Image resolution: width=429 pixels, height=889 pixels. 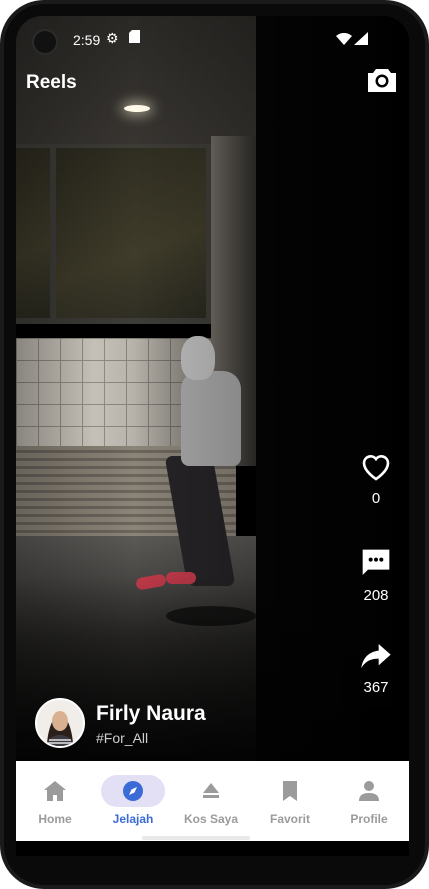 I want to click on home-icon, so click(x=55, y=791).